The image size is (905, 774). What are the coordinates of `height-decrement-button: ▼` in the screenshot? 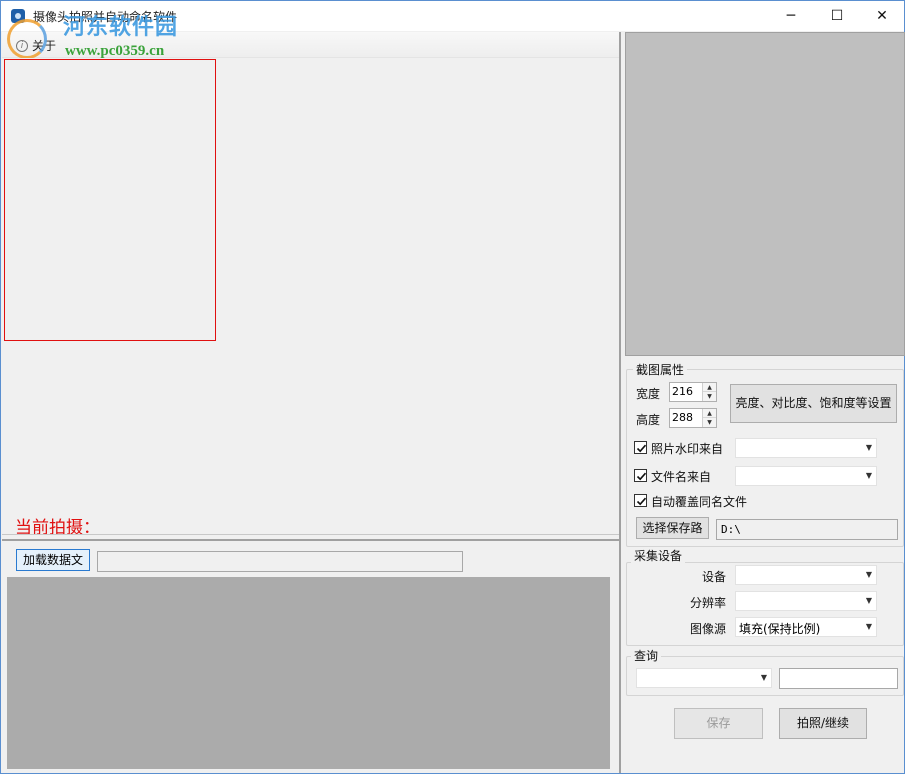 It's located at (709, 422).